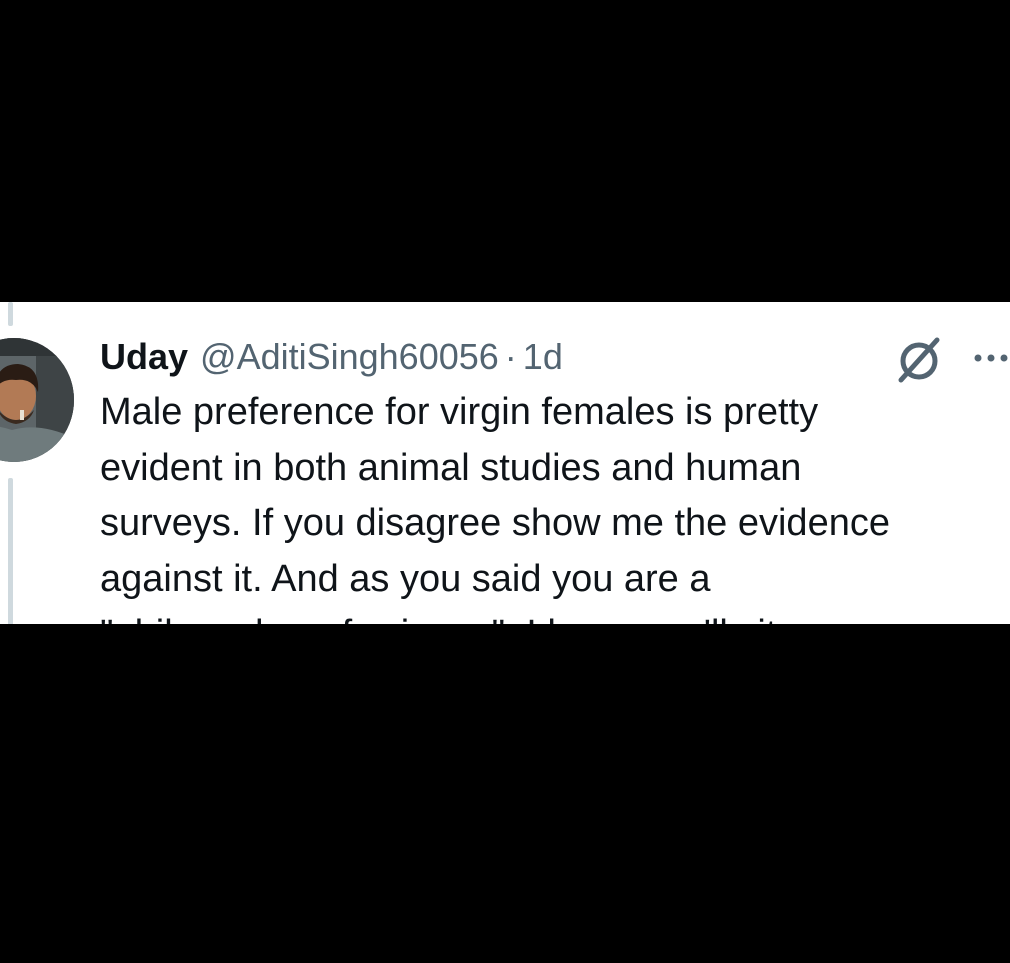 The image size is (1010, 963). I want to click on tweet-timestamp: 1d, so click(543, 357).